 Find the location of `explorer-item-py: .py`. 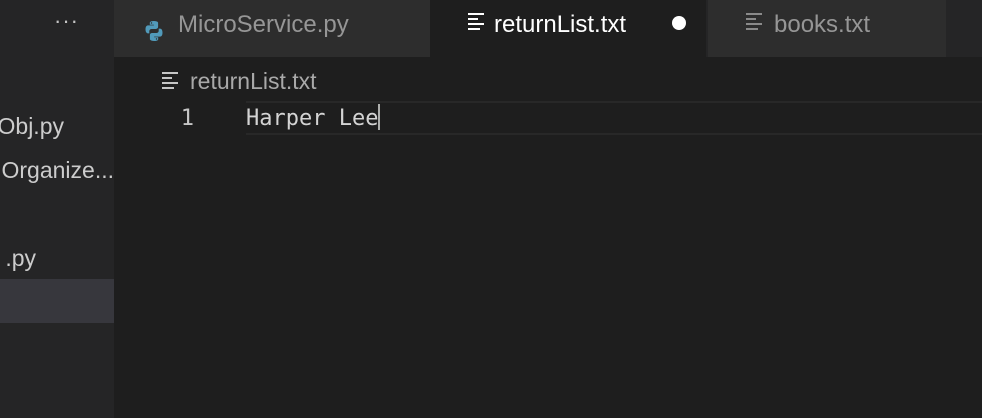

explorer-item-py: .py is located at coordinates (57, 258).